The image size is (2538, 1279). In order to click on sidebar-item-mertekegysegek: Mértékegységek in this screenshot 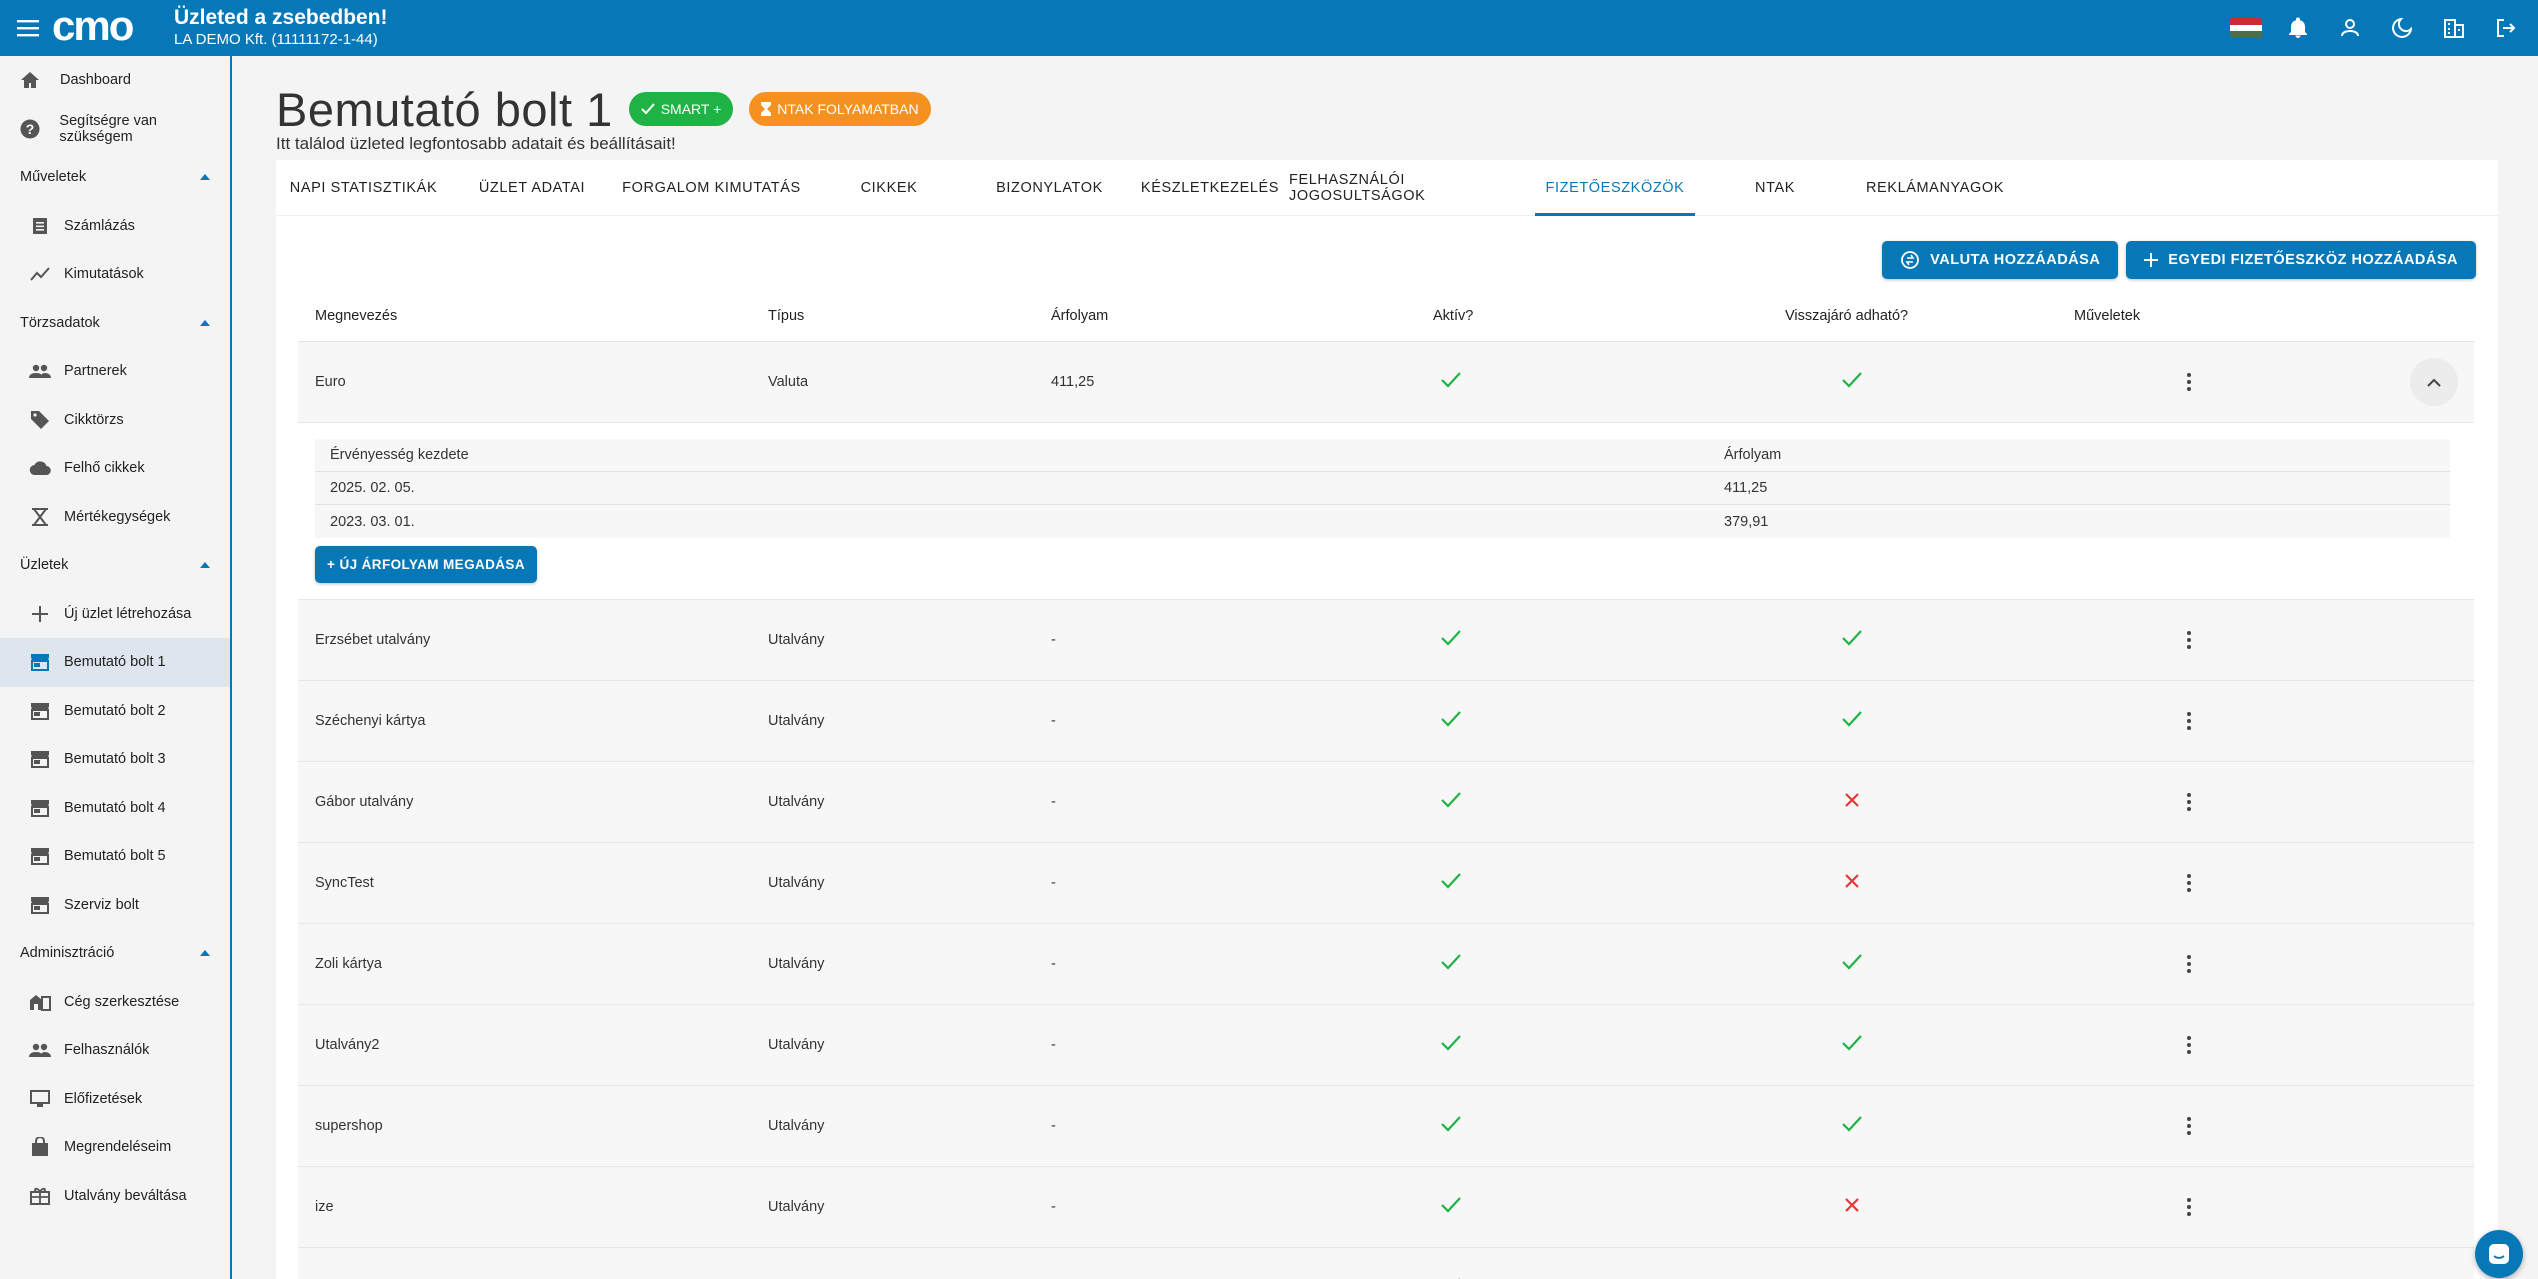, I will do `click(115, 517)`.